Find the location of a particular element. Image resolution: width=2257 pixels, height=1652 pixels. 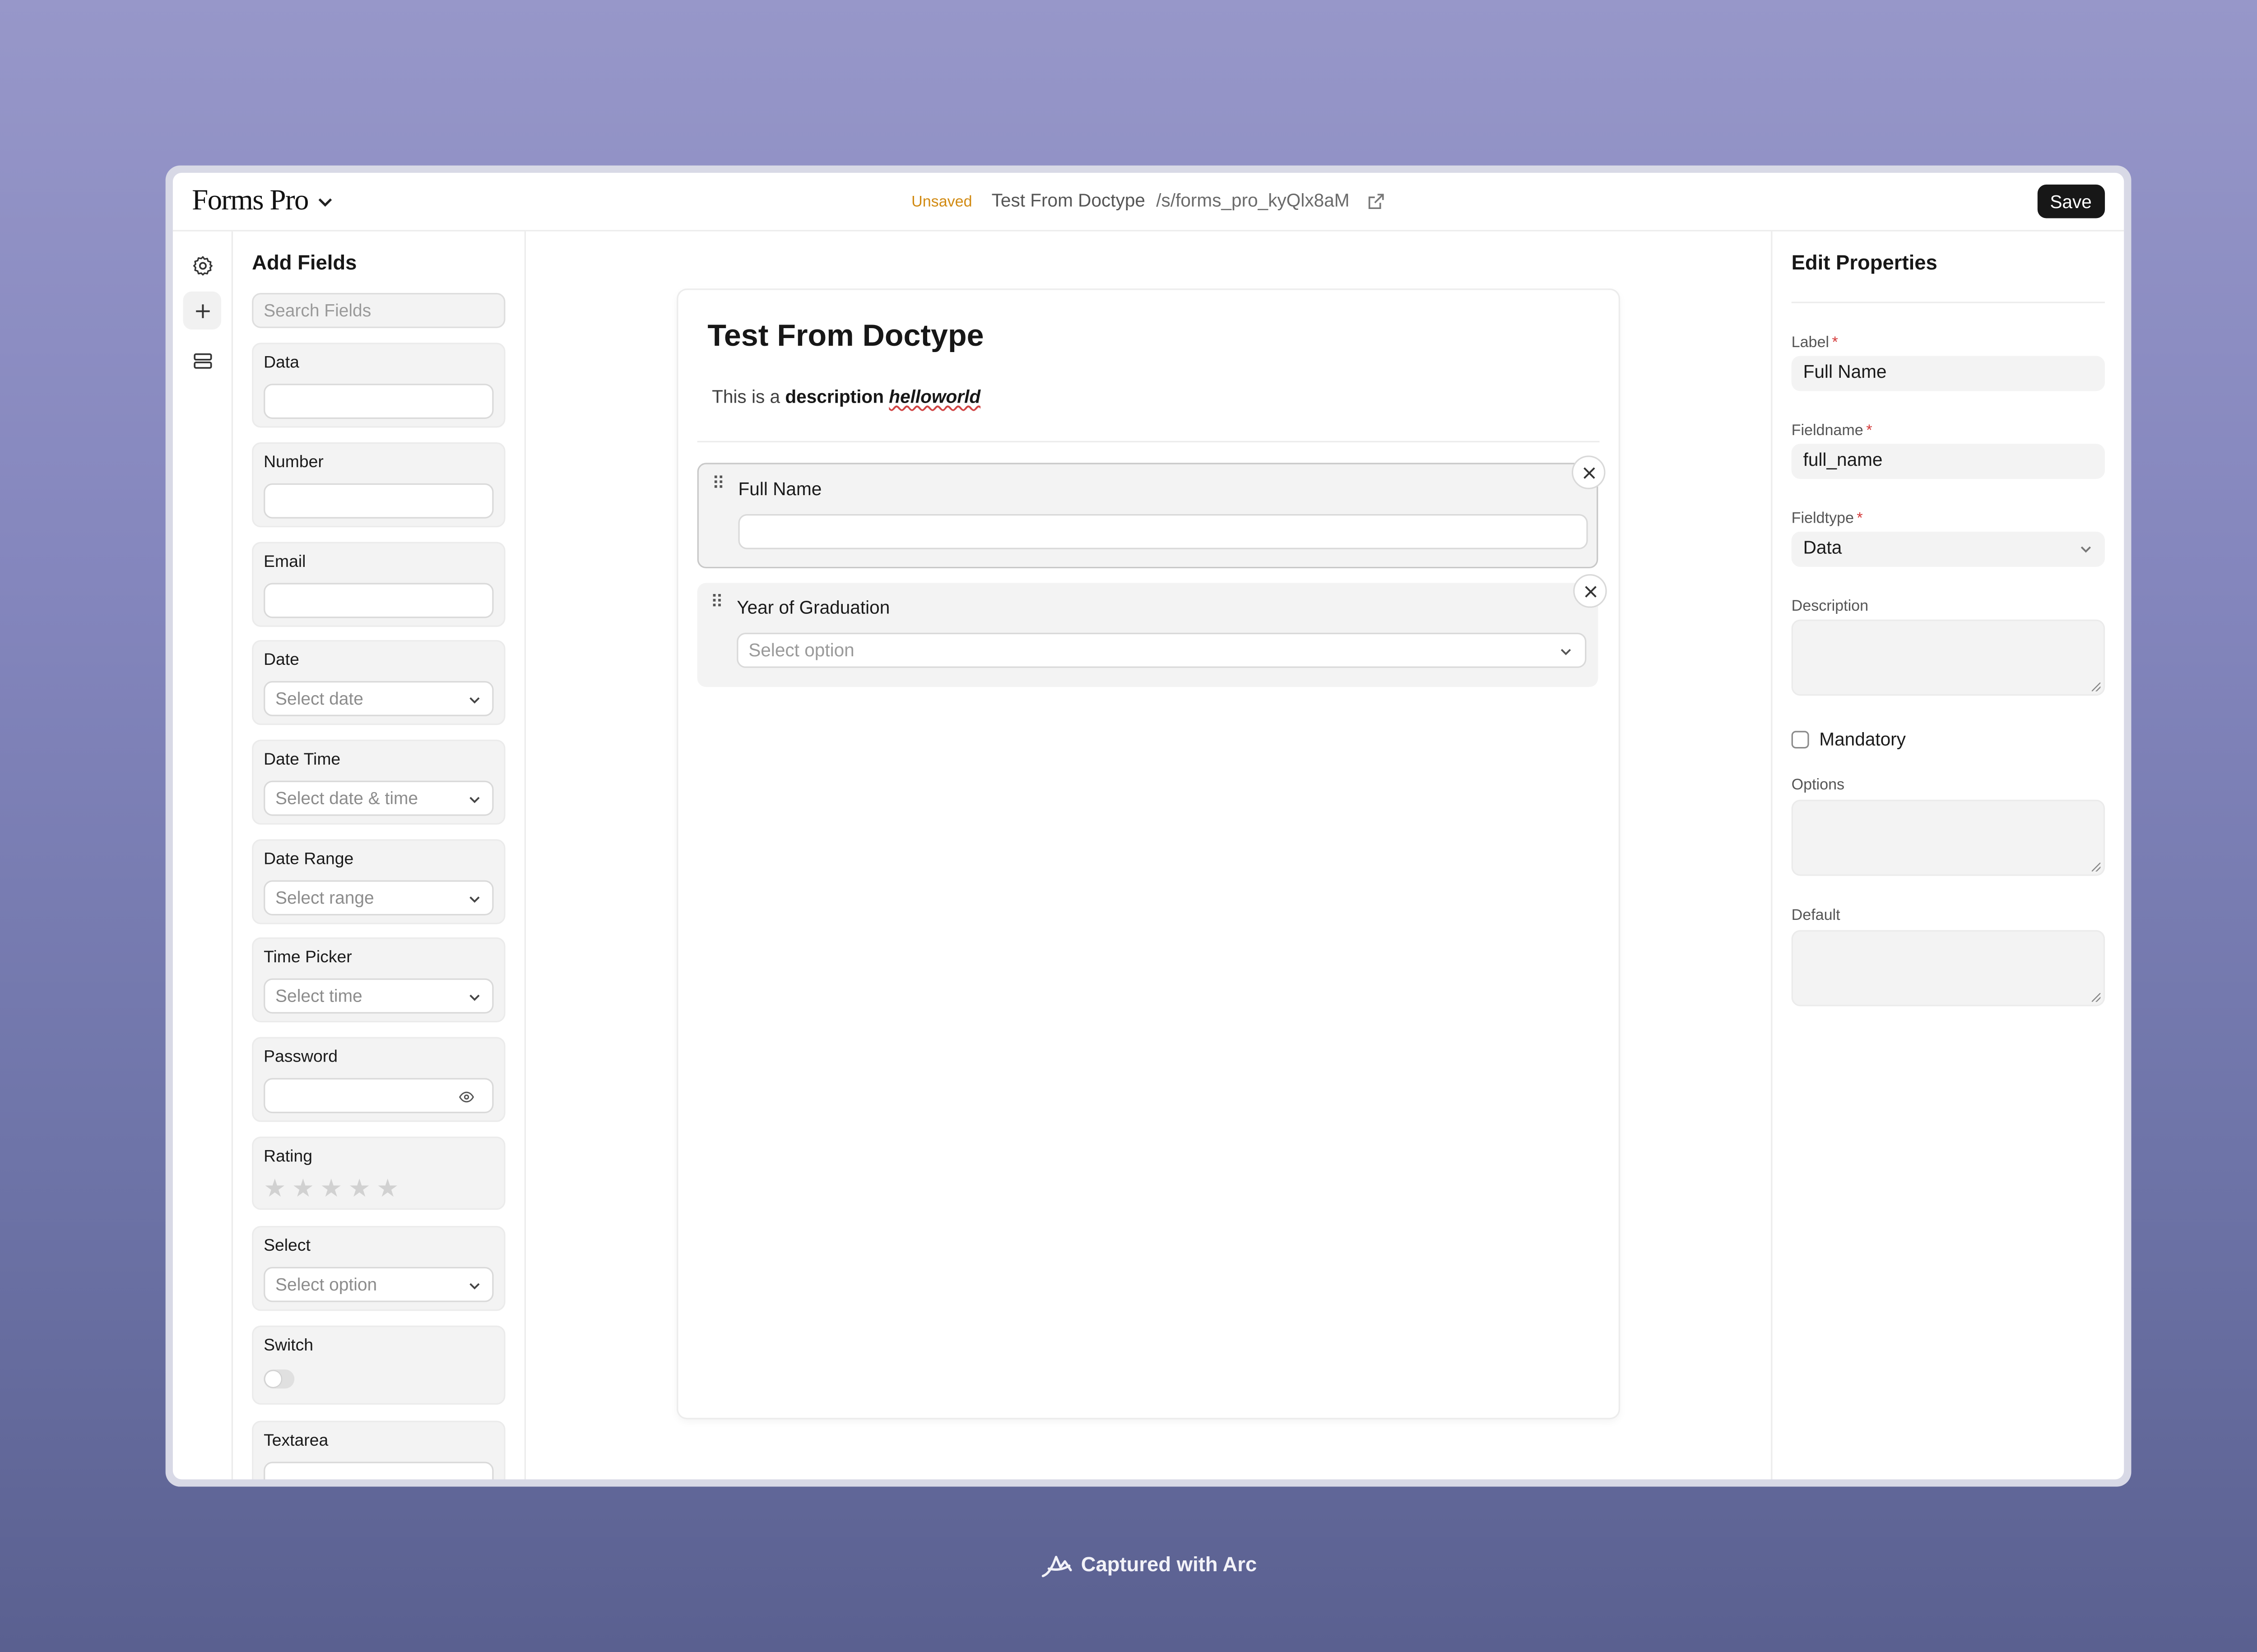

field-card-textarea: Textarea is located at coordinates (379, 1450).